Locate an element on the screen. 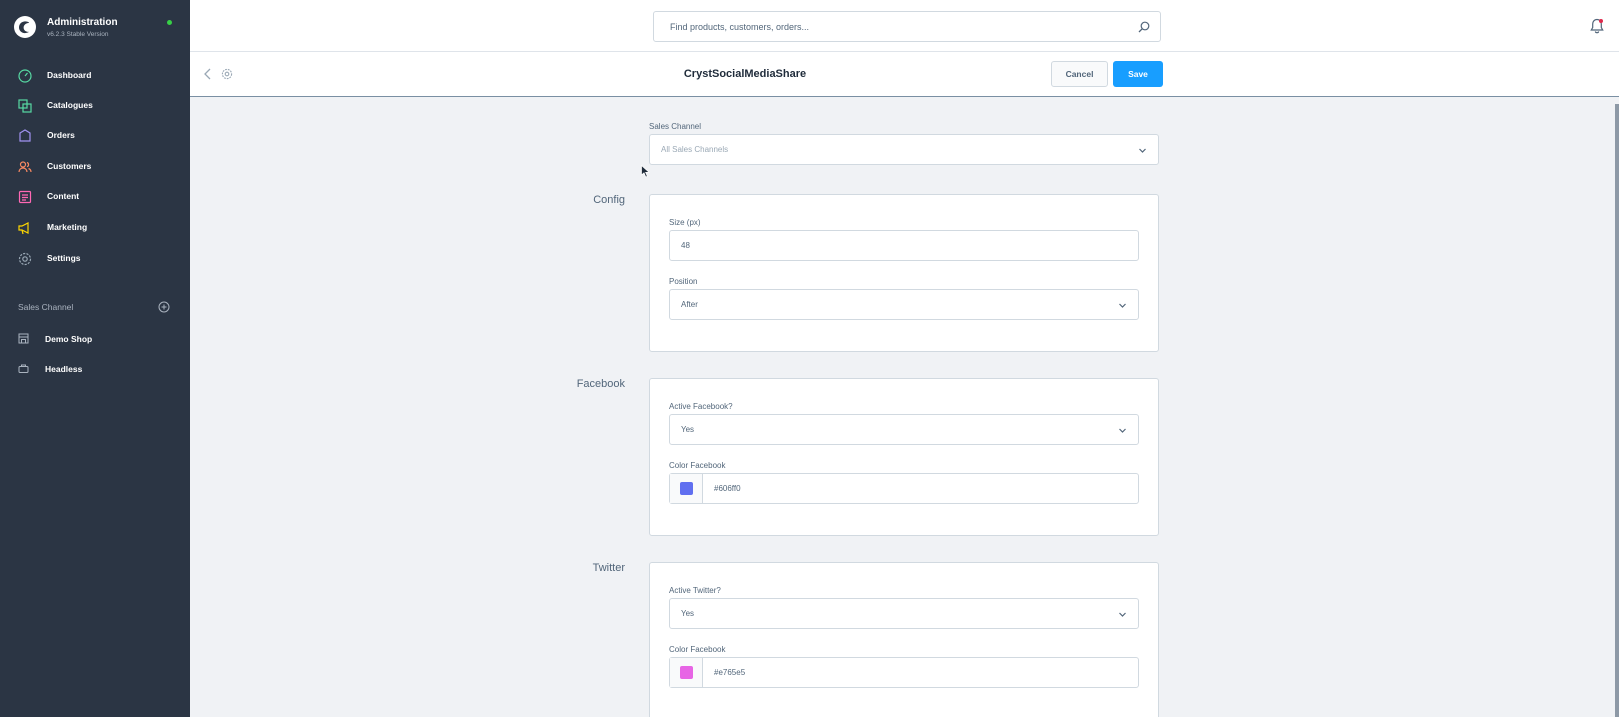  marketing-icon is located at coordinates (23, 228).